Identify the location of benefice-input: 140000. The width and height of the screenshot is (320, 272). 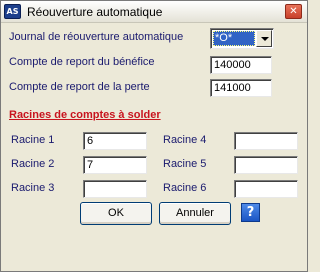
(241, 65).